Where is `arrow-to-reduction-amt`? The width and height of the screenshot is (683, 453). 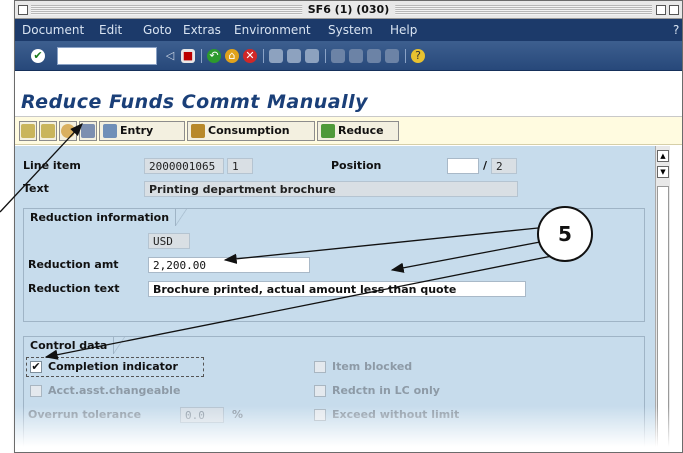
arrow-to-reduction-amt is located at coordinates (381, 245).